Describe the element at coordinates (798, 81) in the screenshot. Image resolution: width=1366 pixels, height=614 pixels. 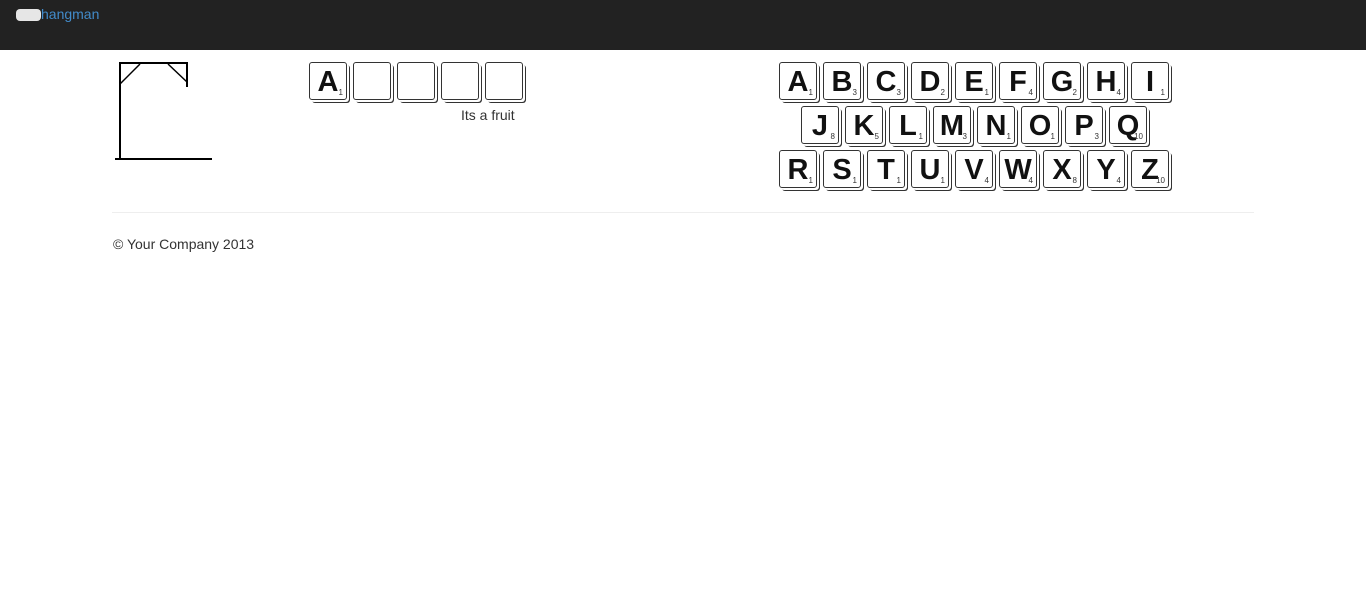
I see `key-a: A1` at that location.